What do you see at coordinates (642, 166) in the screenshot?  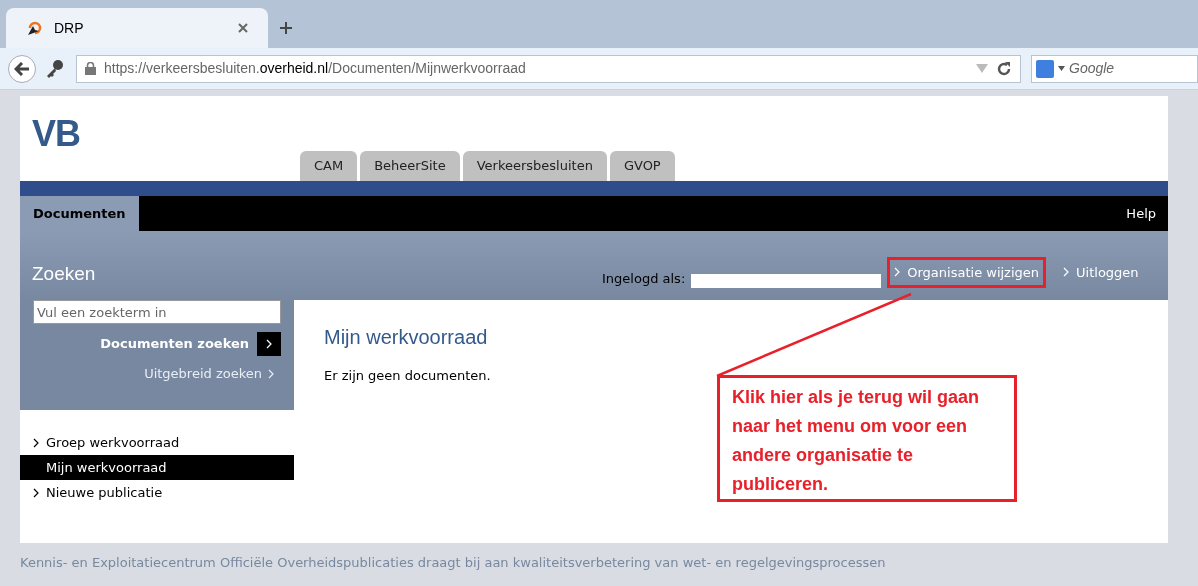 I see `app-tab: GVOP` at bounding box center [642, 166].